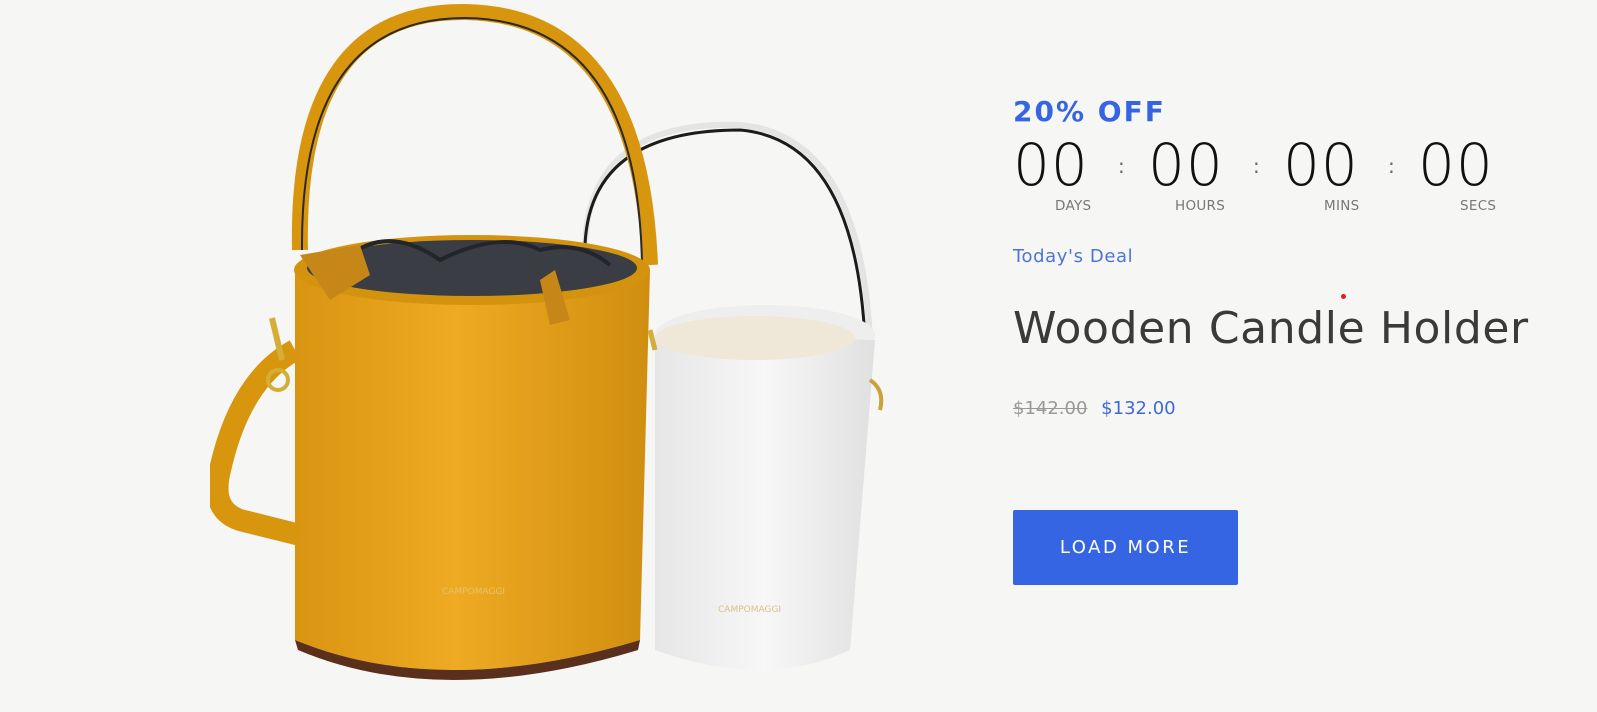  I want to click on countdown-secs-value: 00, so click(1456, 165).